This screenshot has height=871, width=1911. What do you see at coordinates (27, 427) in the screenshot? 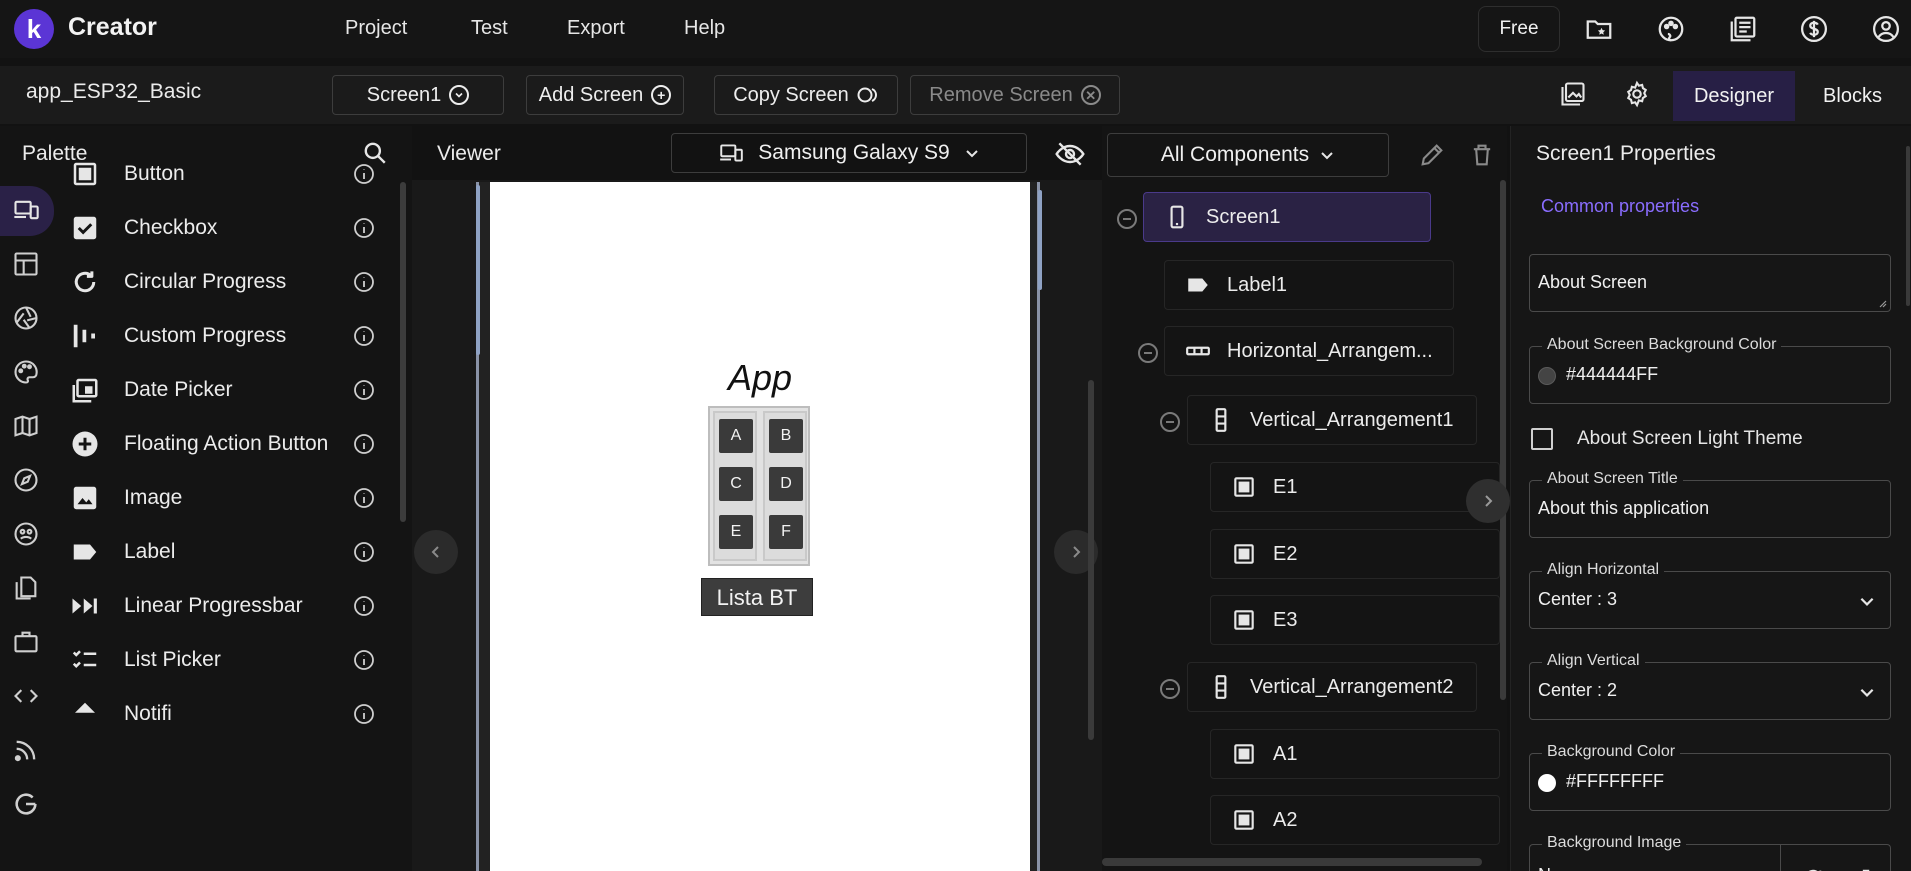
I see `map-icon` at bounding box center [27, 427].